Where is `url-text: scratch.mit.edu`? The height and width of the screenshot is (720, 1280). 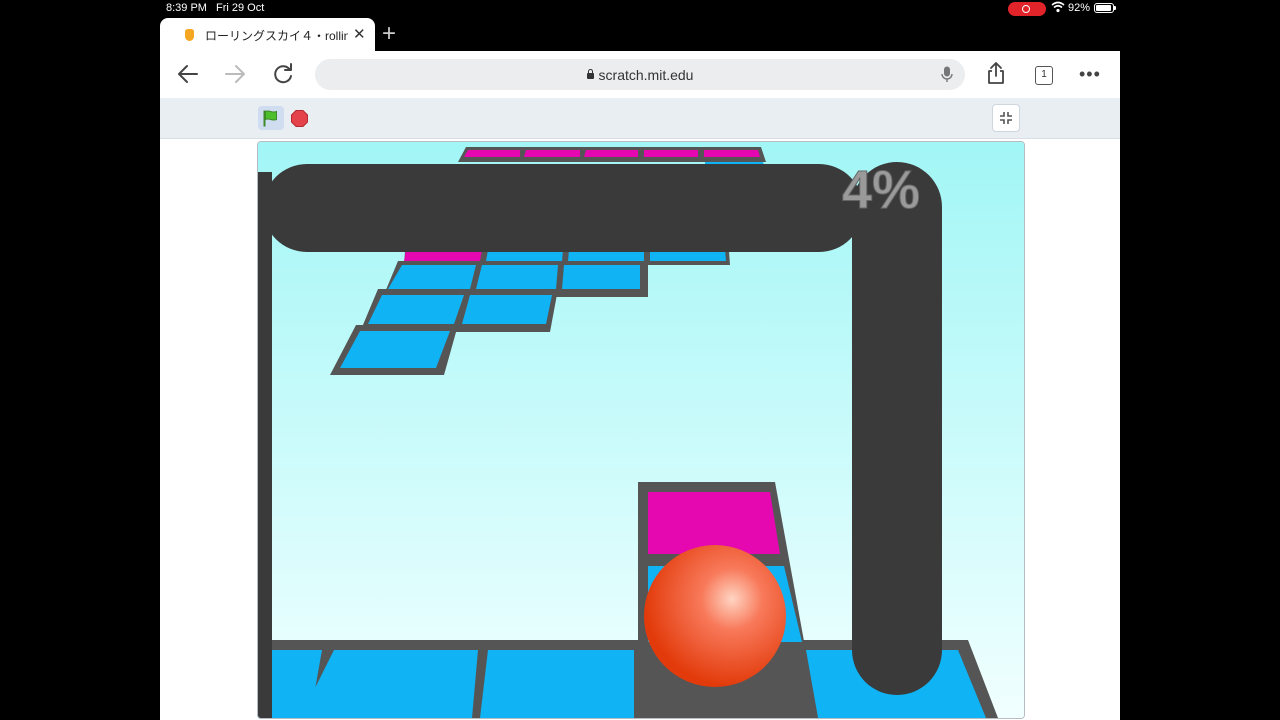
url-text: scratch.mit.edu is located at coordinates (646, 75).